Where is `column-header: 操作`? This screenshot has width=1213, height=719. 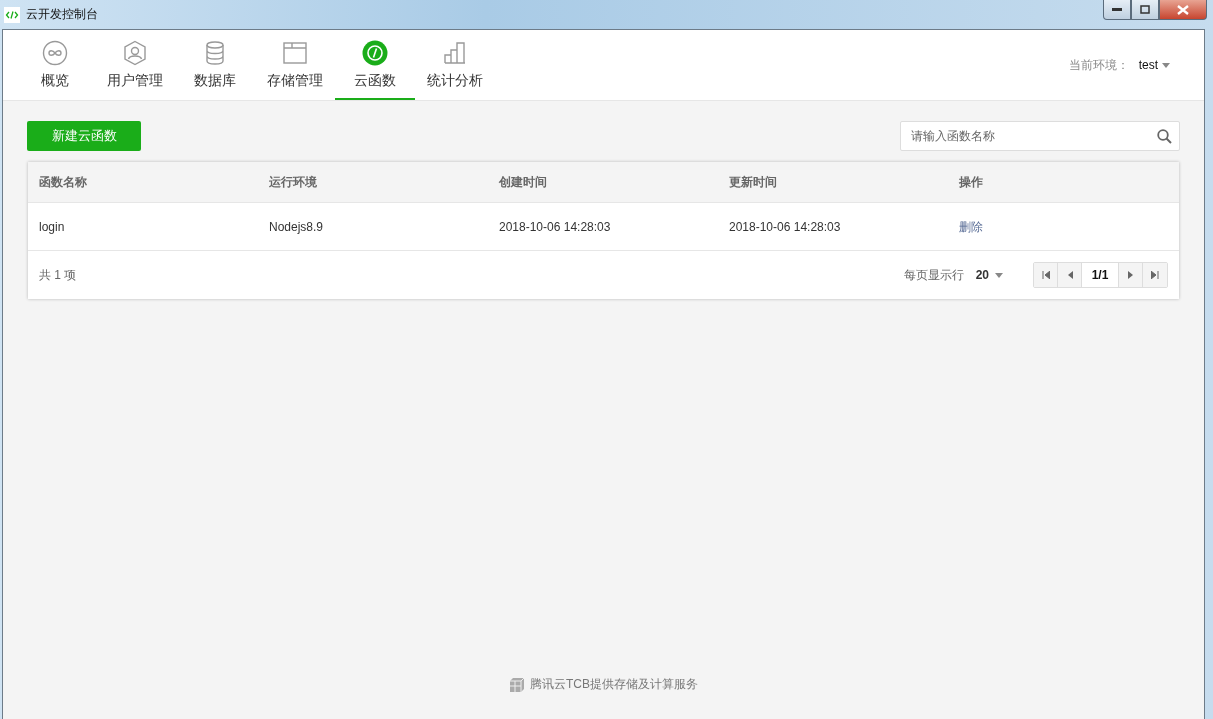 column-header: 操作 is located at coordinates (971, 182).